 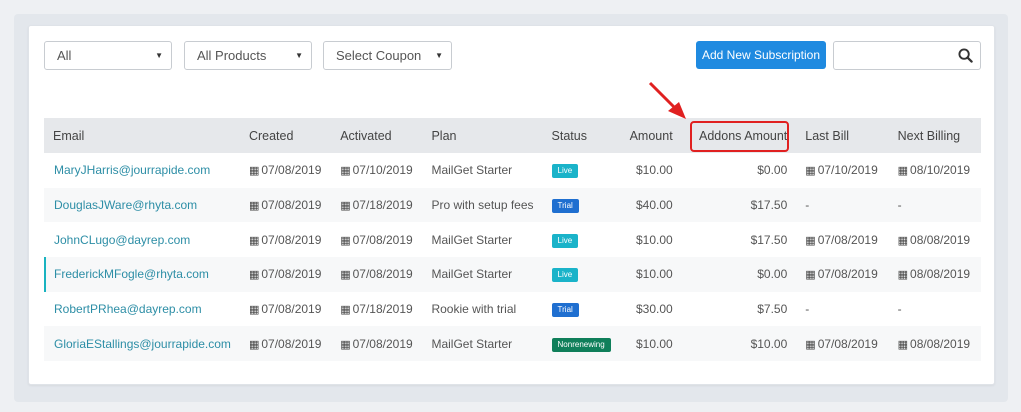 What do you see at coordinates (582, 135) in the screenshot?
I see `column-header-status: Status` at bounding box center [582, 135].